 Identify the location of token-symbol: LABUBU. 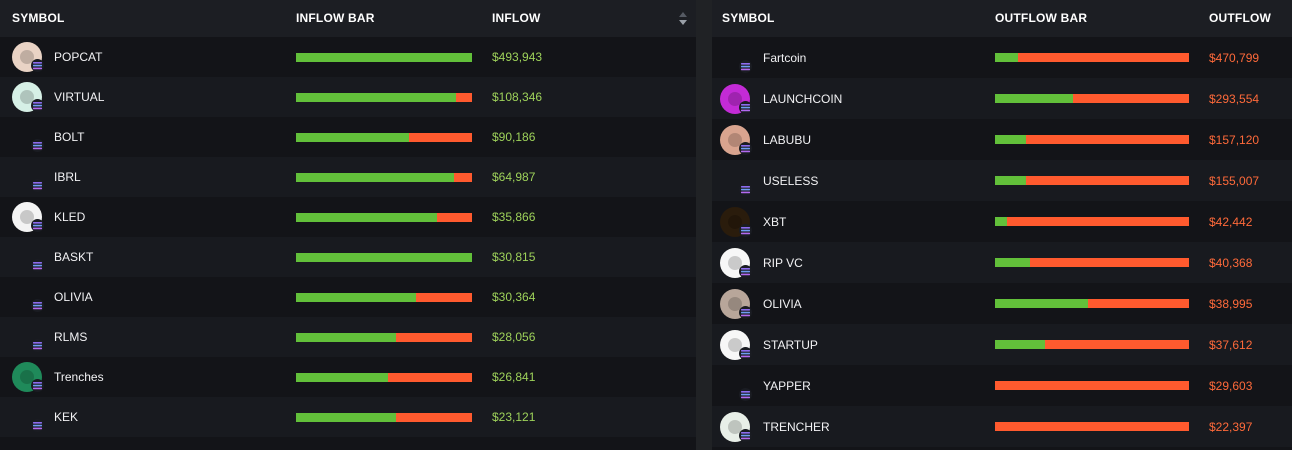
(787, 140).